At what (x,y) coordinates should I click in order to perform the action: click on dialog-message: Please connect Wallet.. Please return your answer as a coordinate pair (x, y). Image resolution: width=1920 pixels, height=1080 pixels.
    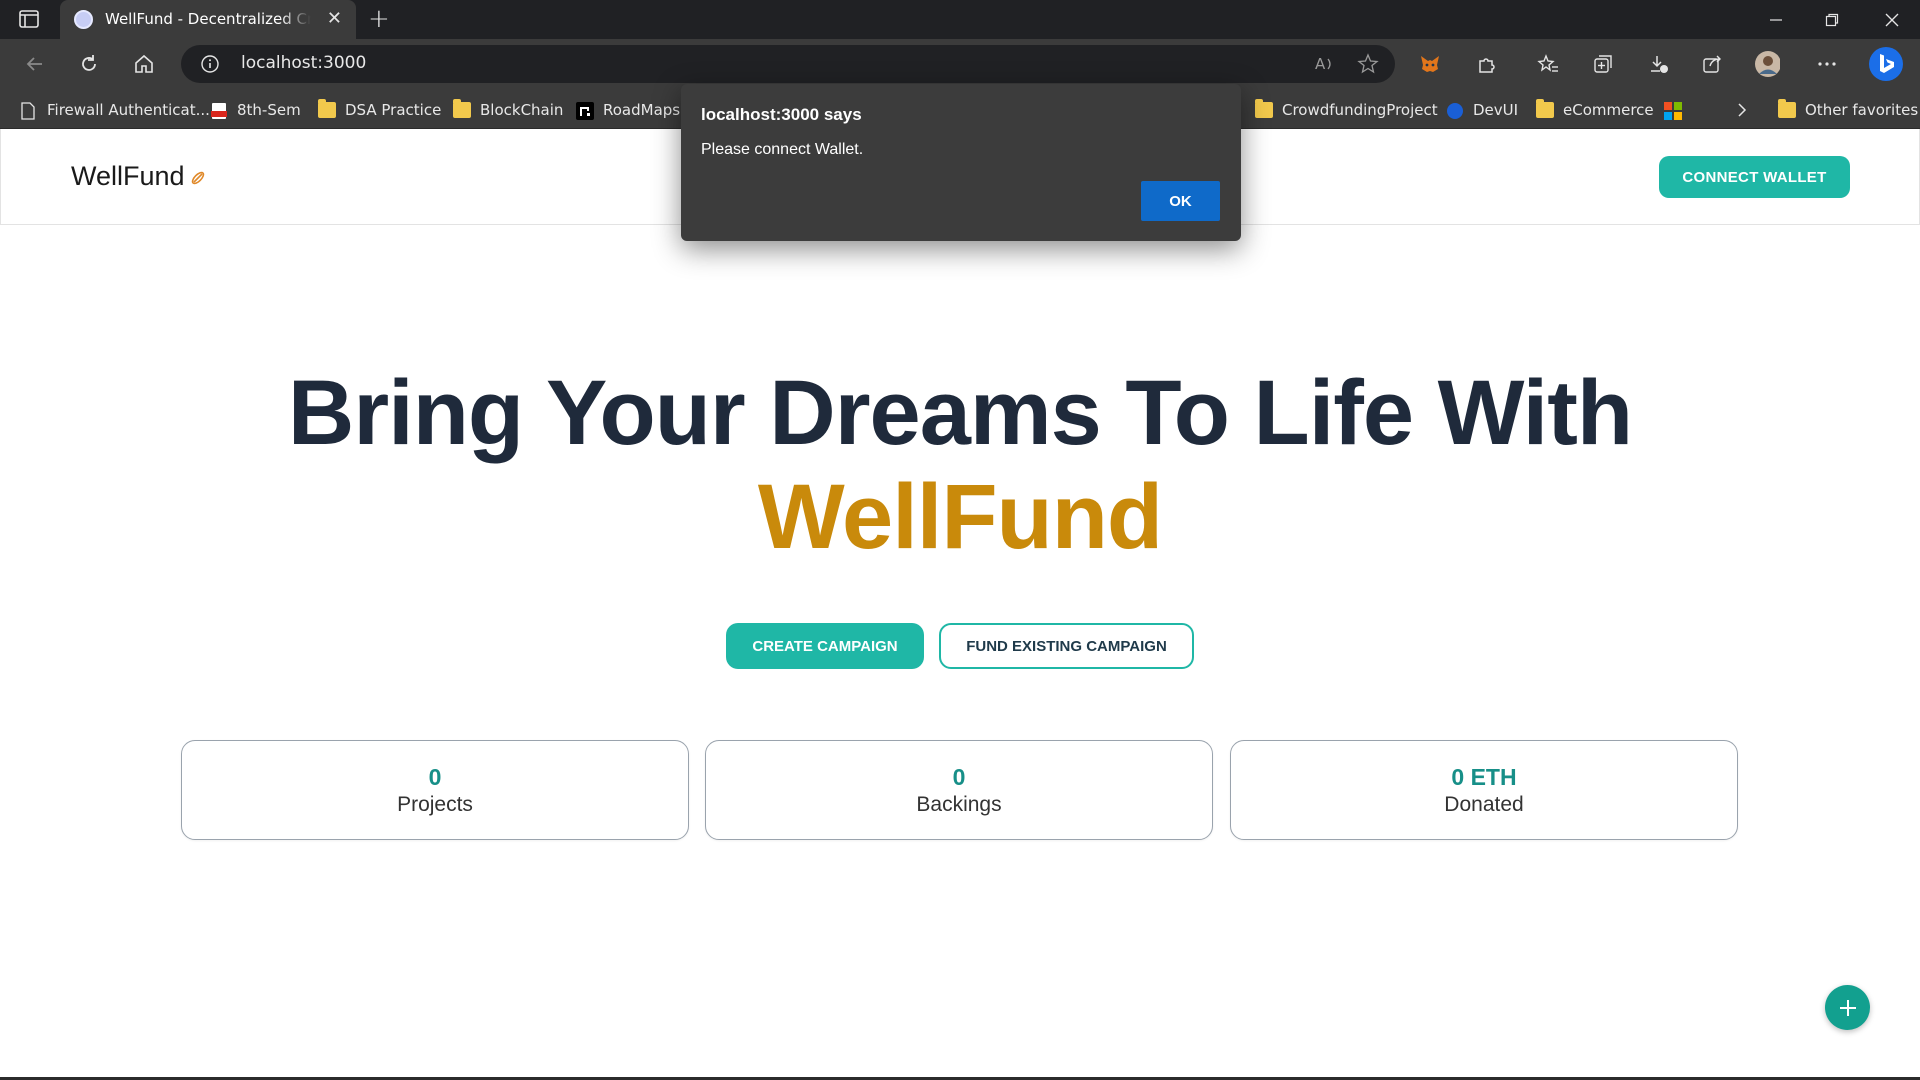
    Looking at the image, I should click on (782, 149).